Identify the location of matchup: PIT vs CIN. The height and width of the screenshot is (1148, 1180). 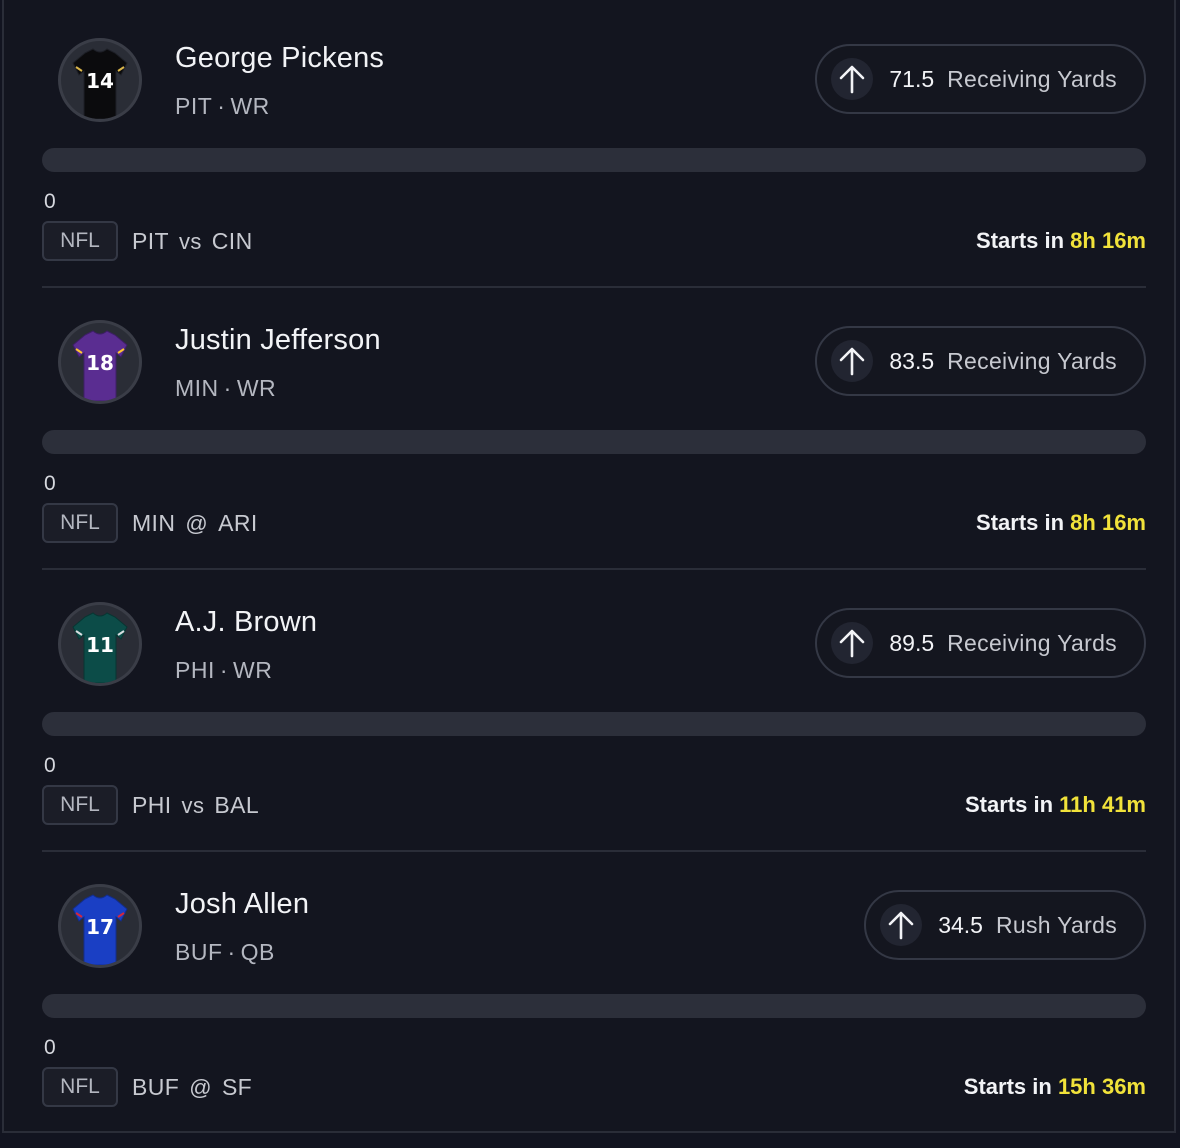
(192, 241).